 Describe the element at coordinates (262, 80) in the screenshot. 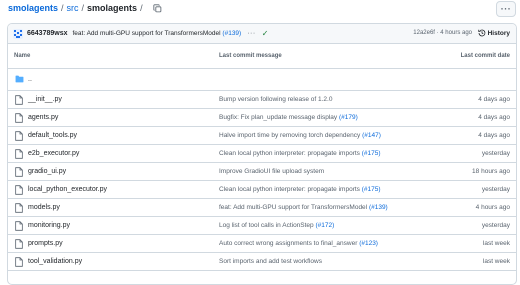

I see `parent-directory-row: ..` at that location.